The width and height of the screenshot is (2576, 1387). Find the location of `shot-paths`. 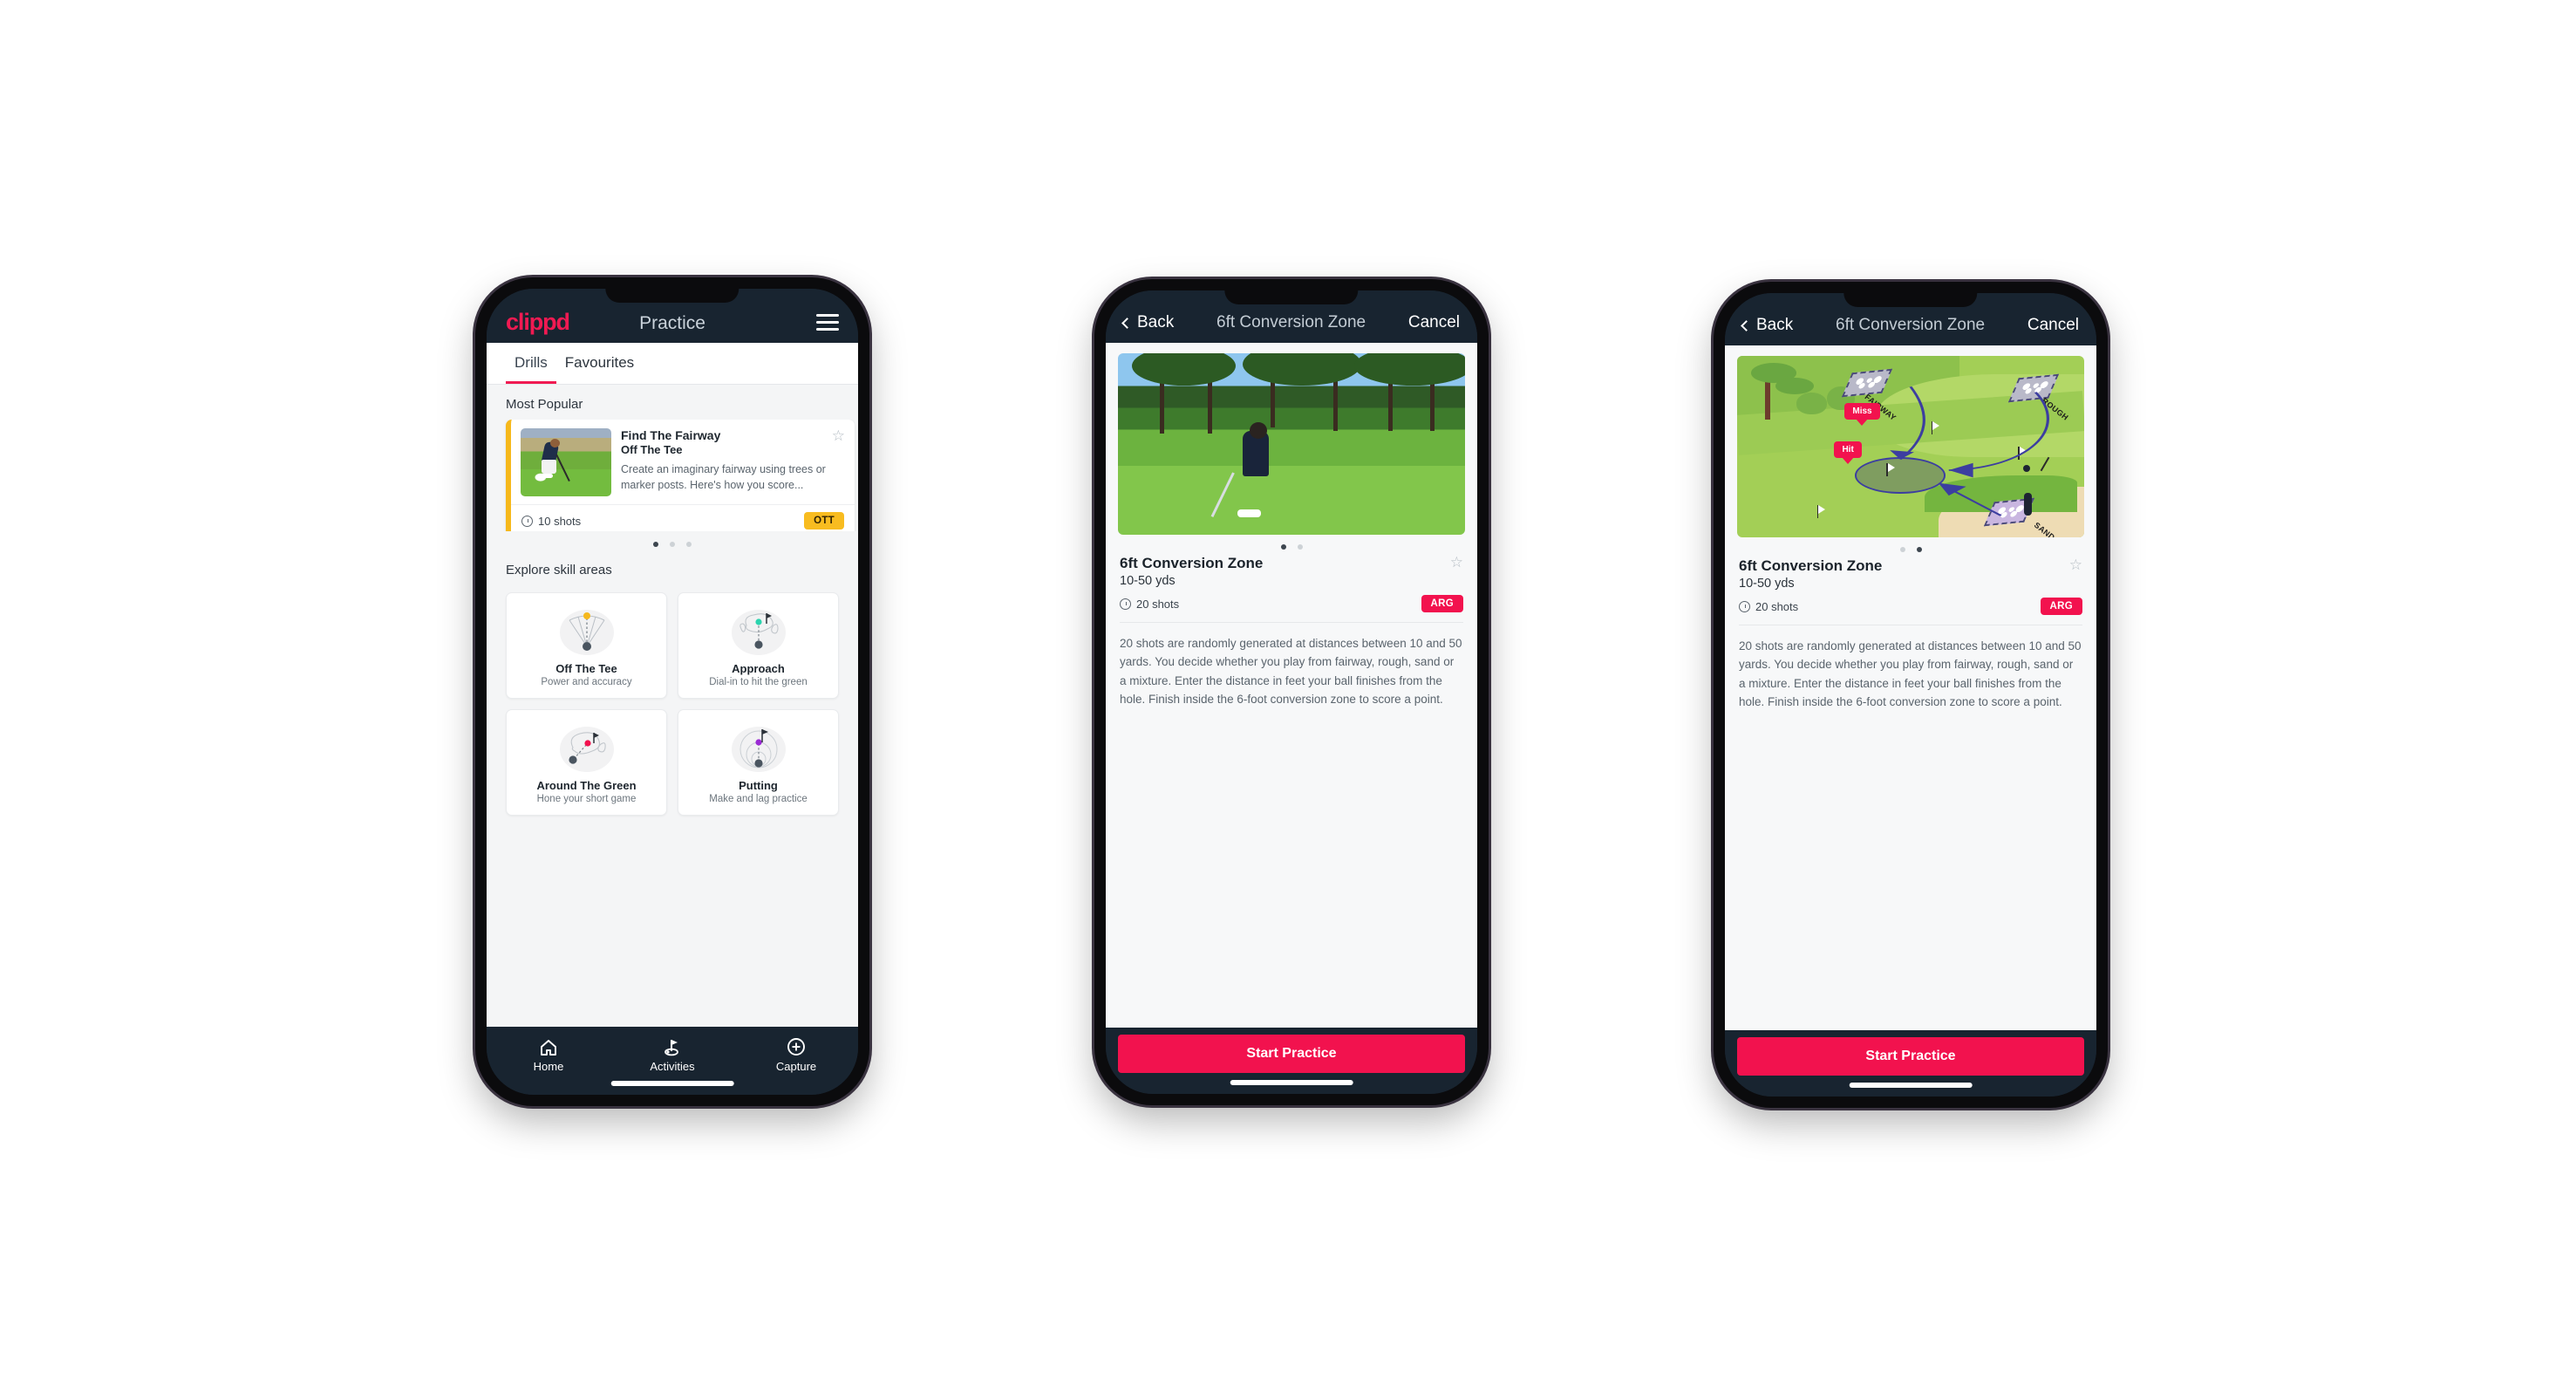

shot-paths is located at coordinates (1970, 451).